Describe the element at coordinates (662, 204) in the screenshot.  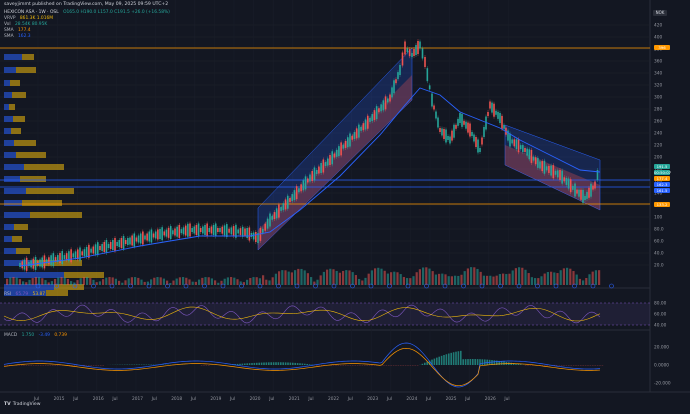
I see `price-tag-low: 133.2` at that location.